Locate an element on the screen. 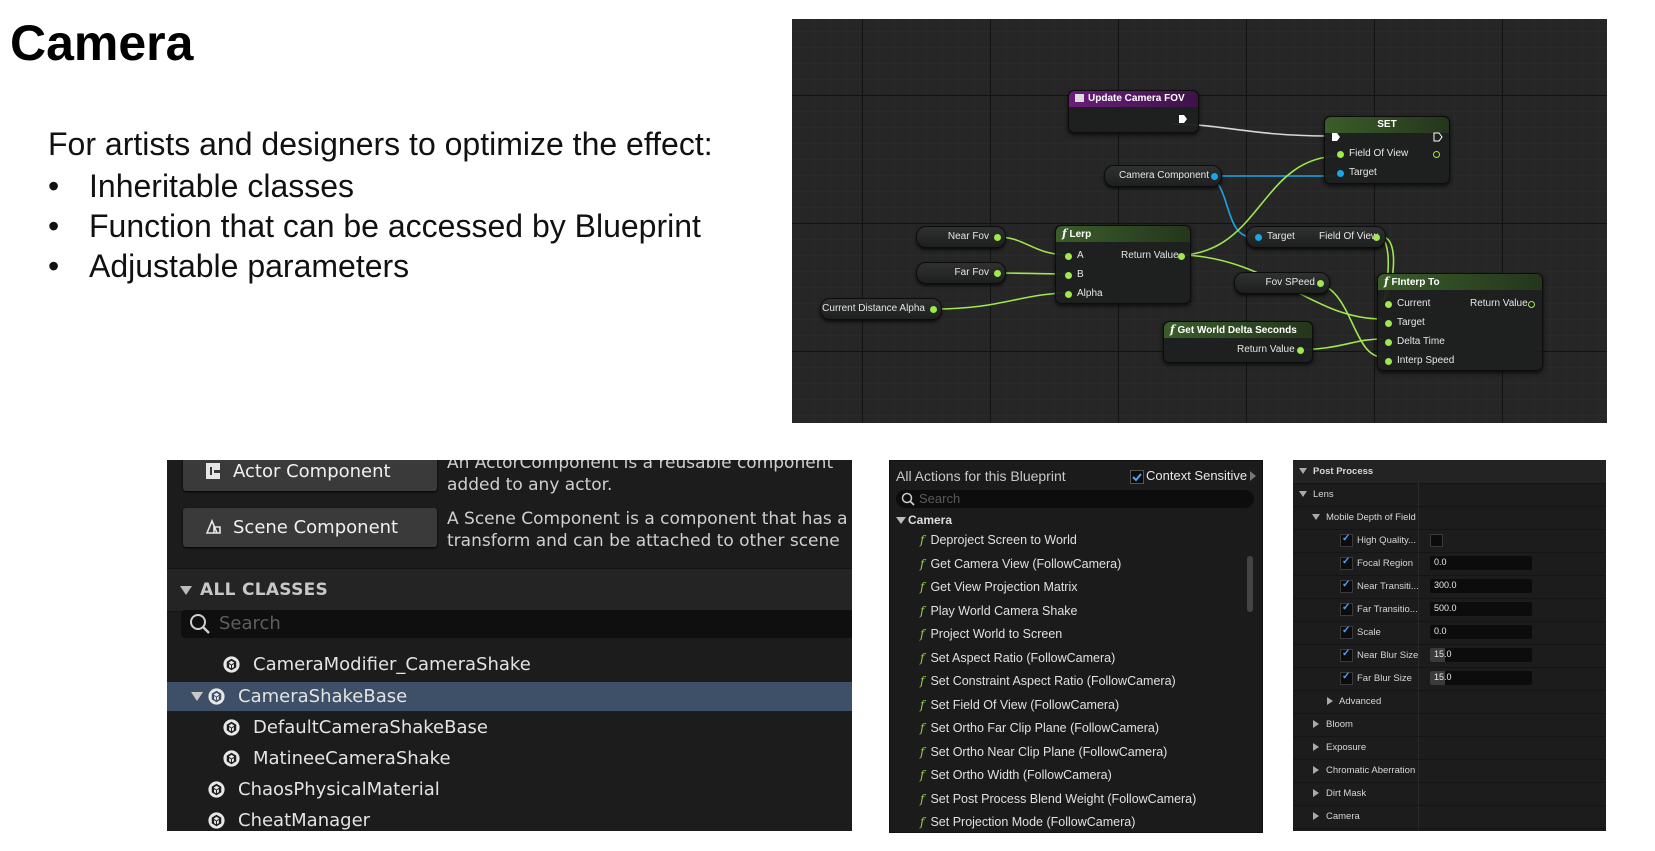  delta-time-pin is located at coordinates (1388, 342).